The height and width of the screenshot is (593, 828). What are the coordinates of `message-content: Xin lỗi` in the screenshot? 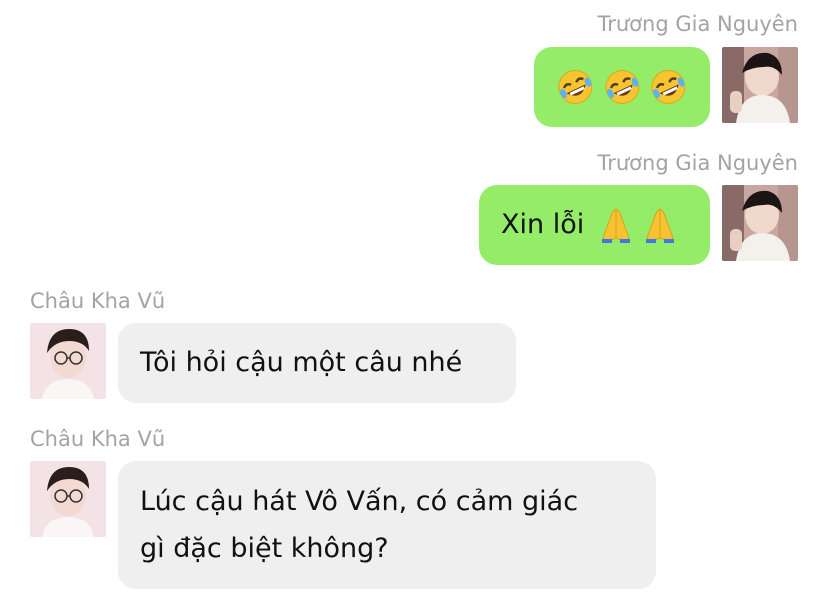 It's located at (594, 225).